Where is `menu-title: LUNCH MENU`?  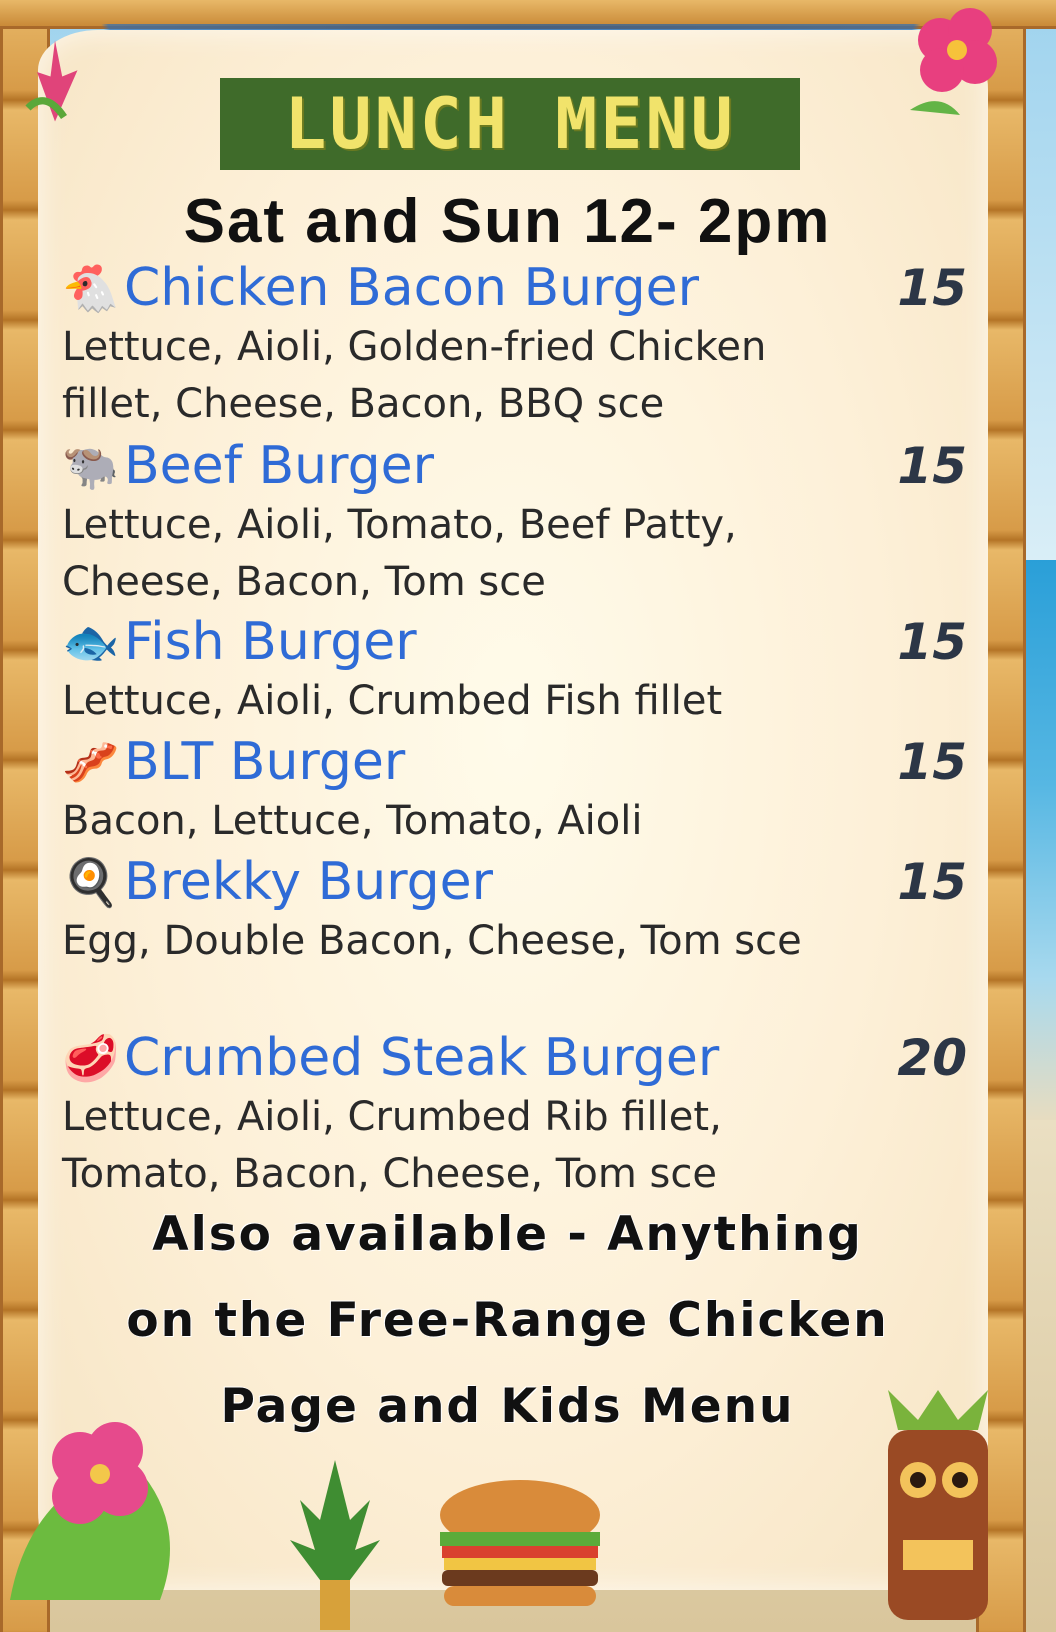 menu-title: LUNCH MENU is located at coordinates (510, 124).